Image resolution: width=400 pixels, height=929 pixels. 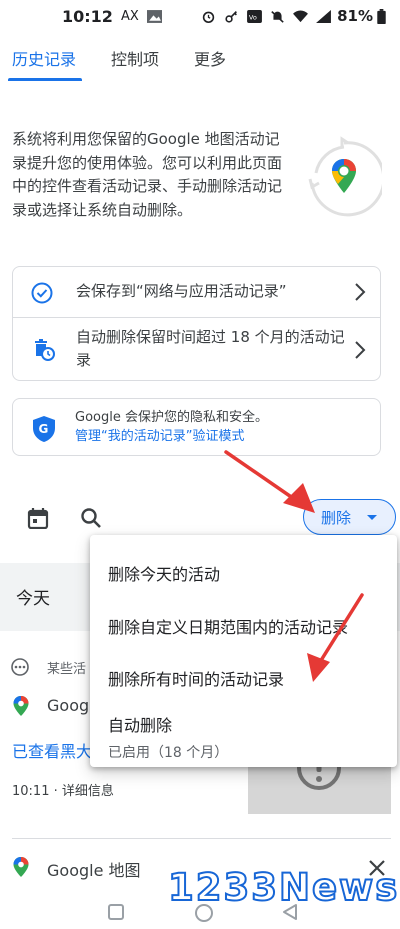 What do you see at coordinates (283, 887) in the screenshot?
I see `watermark-logo: 1233News` at bounding box center [283, 887].